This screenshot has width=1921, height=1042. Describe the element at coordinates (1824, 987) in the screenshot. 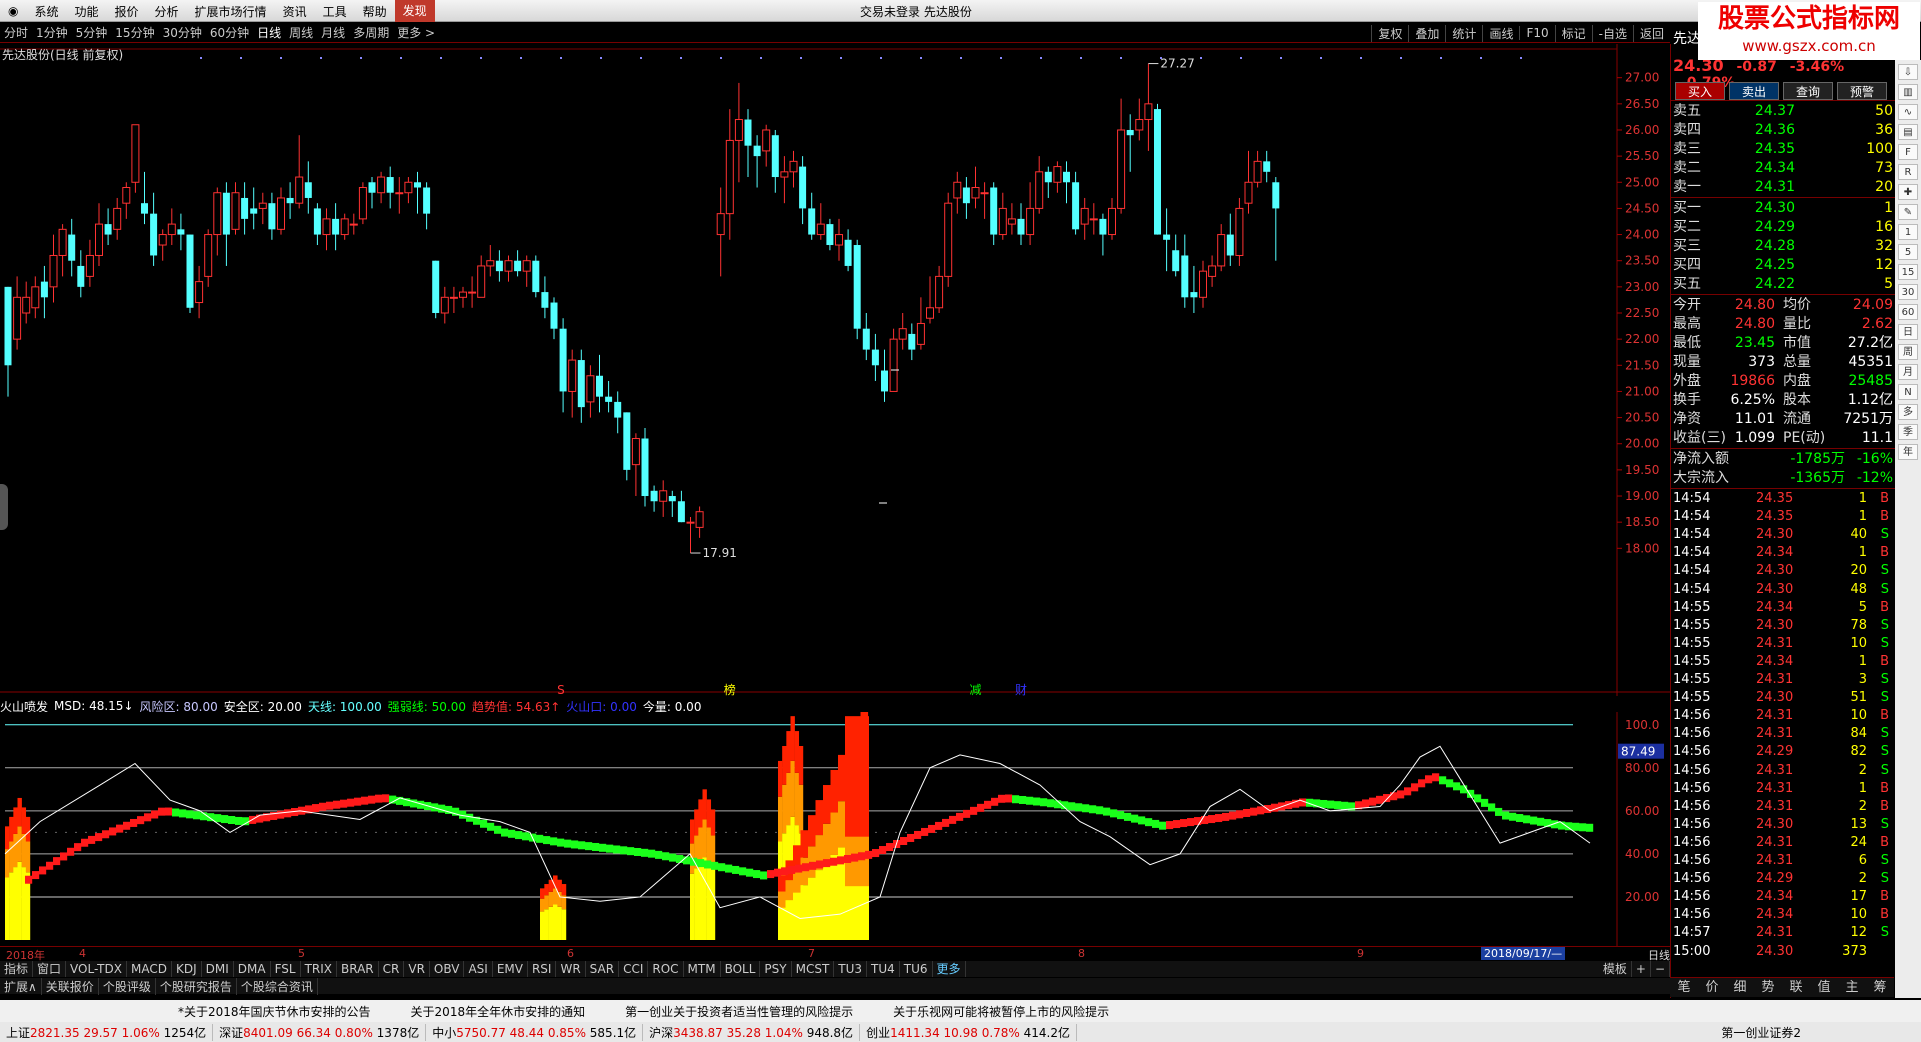

I see `quote-bottom-tab: 值` at that location.